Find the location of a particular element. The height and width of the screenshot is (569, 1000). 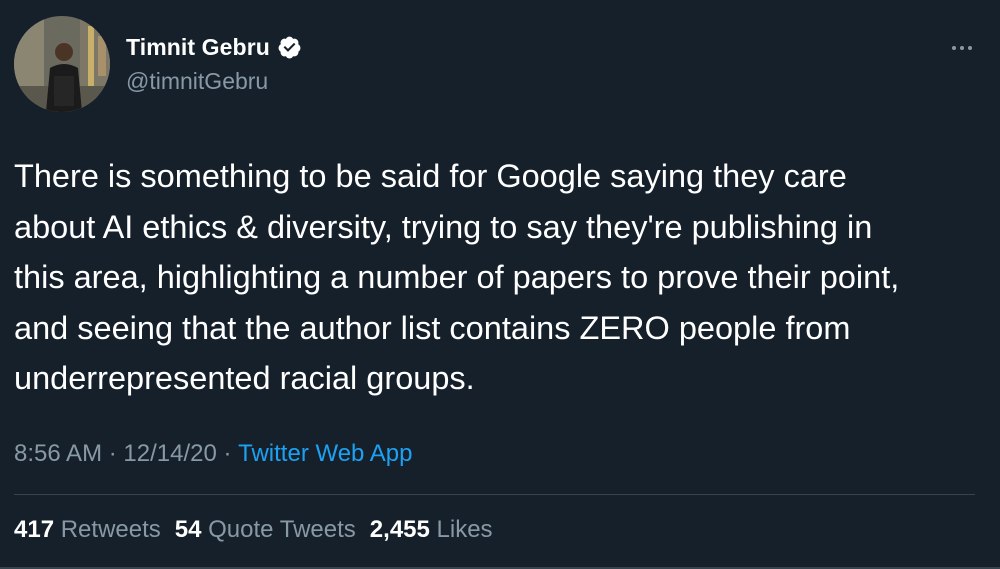

tweet-meta: 8:56 AM · 12/14/20 · Twitter Web App is located at coordinates (213, 454).